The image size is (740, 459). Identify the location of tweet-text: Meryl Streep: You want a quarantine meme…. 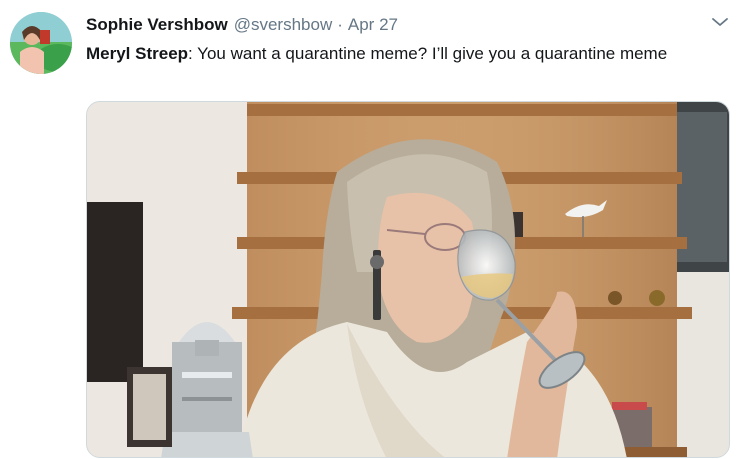
(396, 53).